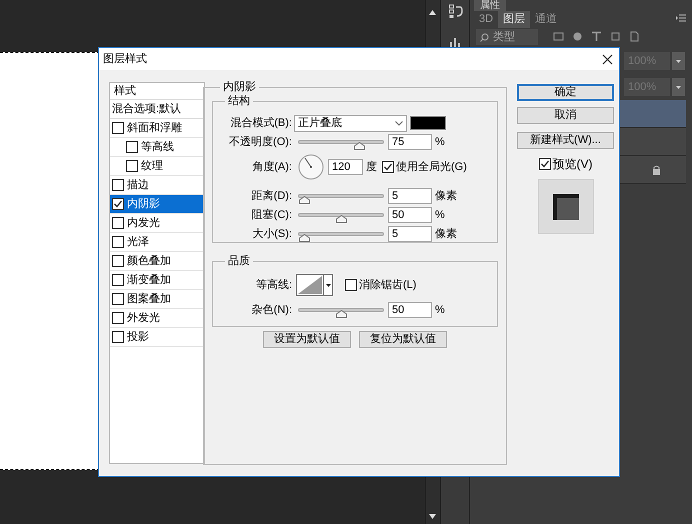  Describe the element at coordinates (607, 59) in the screenshot. I see `close-icon` at that location.